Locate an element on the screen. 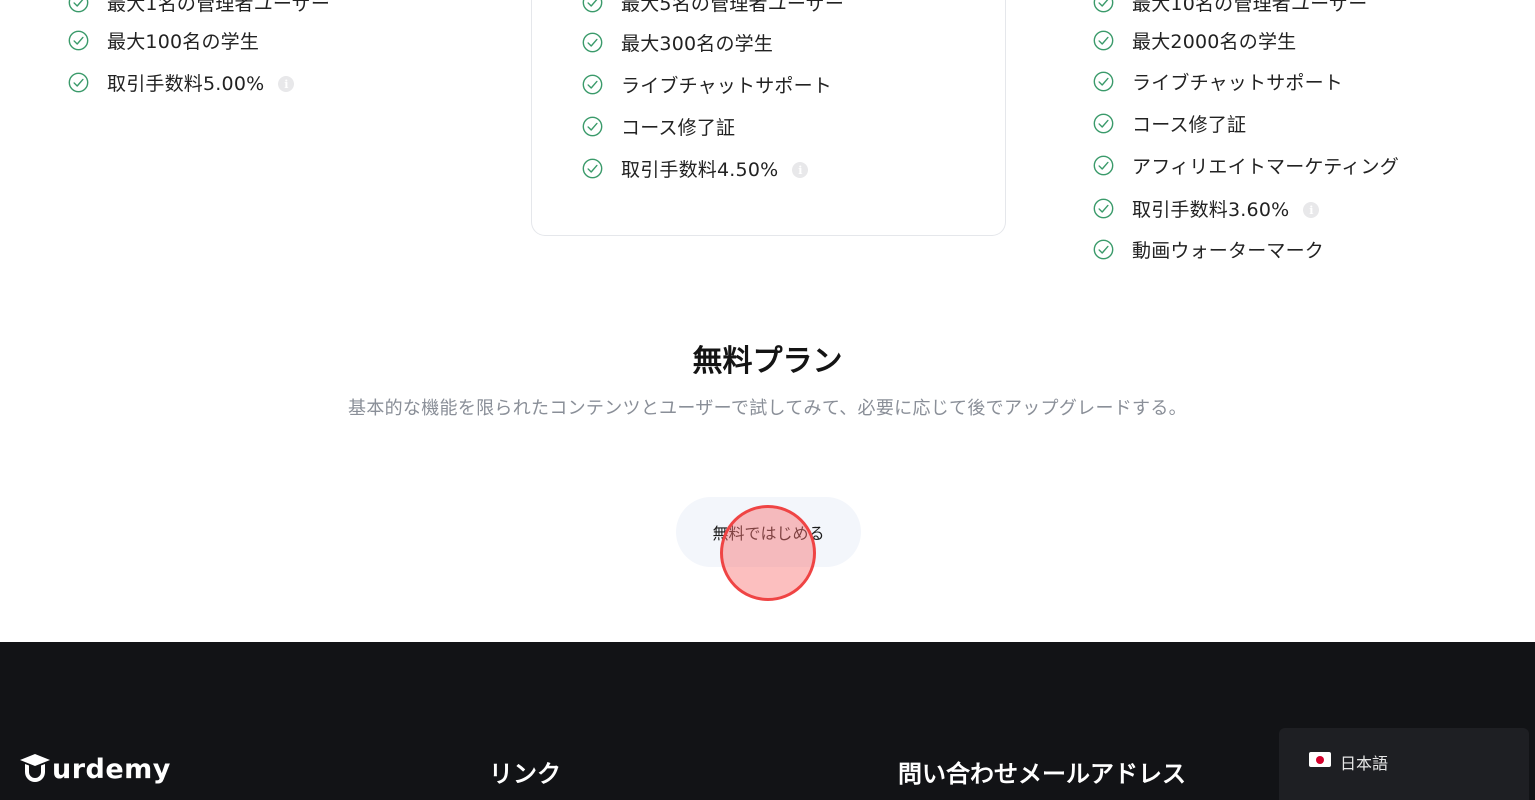 This screenshot has width=1535, height=800. graduation-cap-icon is located at coordinates (35, 768).